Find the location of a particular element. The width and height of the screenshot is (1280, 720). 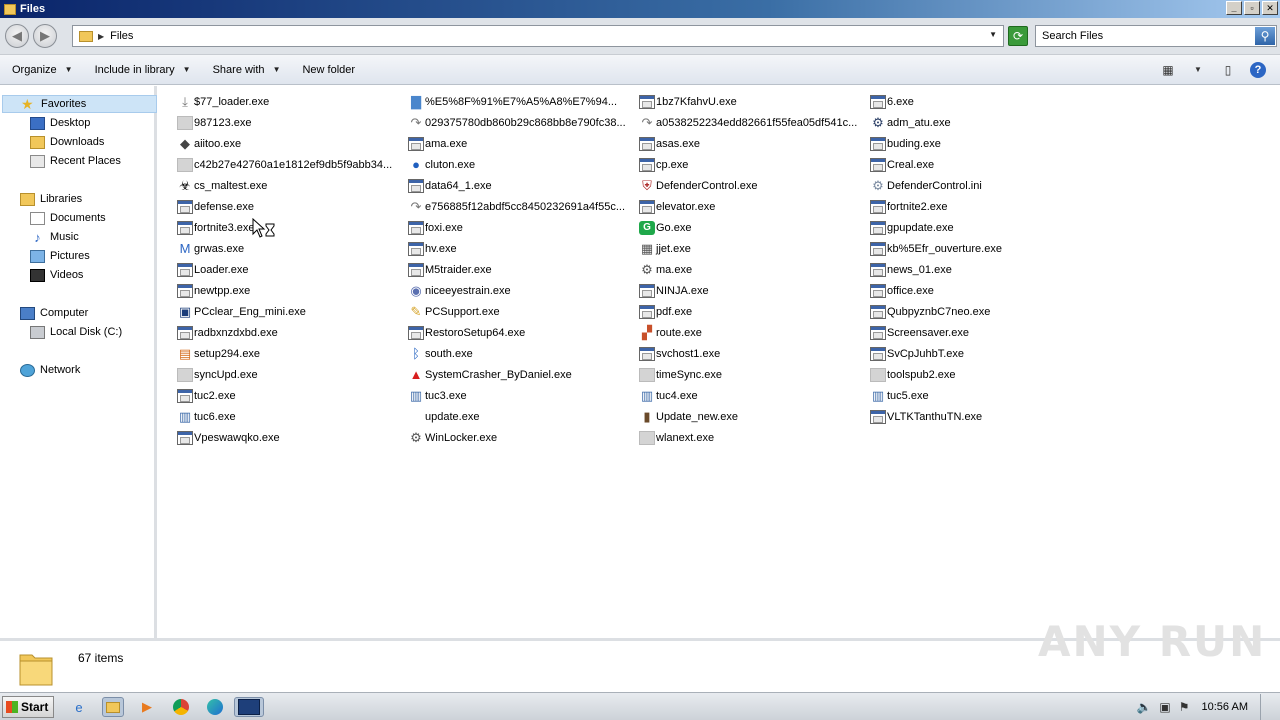

nav-computer: Computer is located at coordinates (54, 313).